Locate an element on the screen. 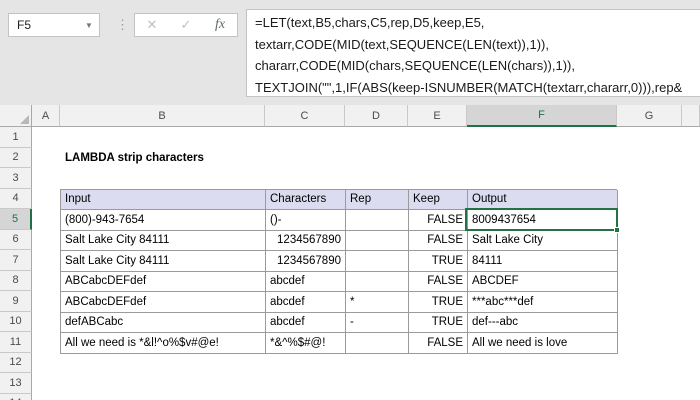 Image resolution: width=700 pixels, height=400 pixels. row-header-5: 5 is located at coordinates (16, 219).